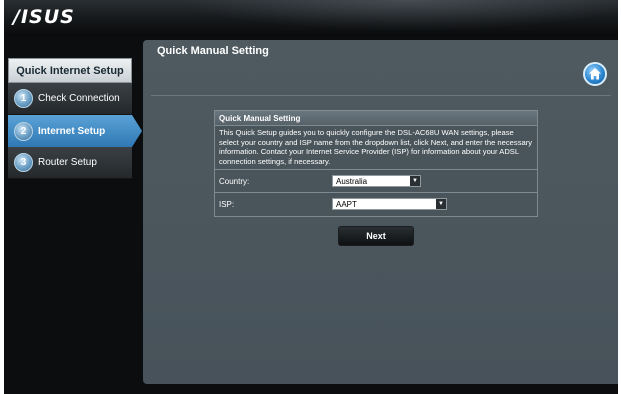  Describe the element at coordinates (79, 98) in the screenshot. I see `sidebar-item-label: Check Connection` at that location.